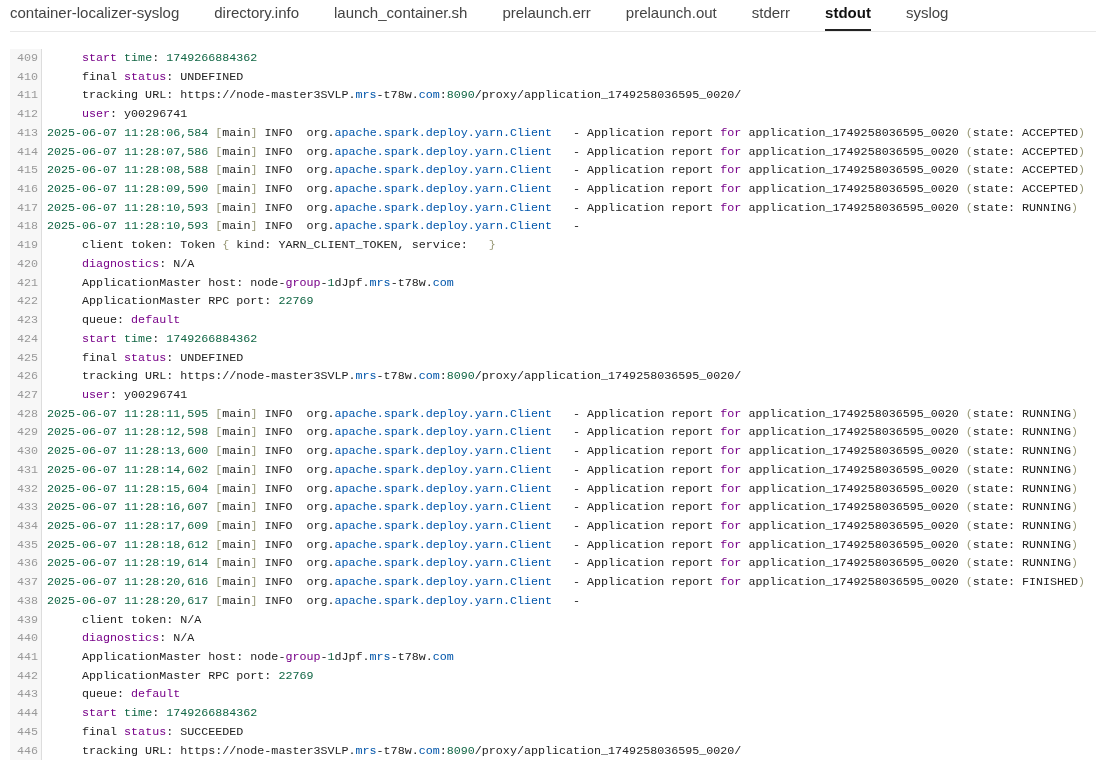 The width and height of the screenshot is (1106, 763). What do you see at coordinates (27, 190) in the screenshot?
I see `line-number: 416` at bounding box center [27, 190].